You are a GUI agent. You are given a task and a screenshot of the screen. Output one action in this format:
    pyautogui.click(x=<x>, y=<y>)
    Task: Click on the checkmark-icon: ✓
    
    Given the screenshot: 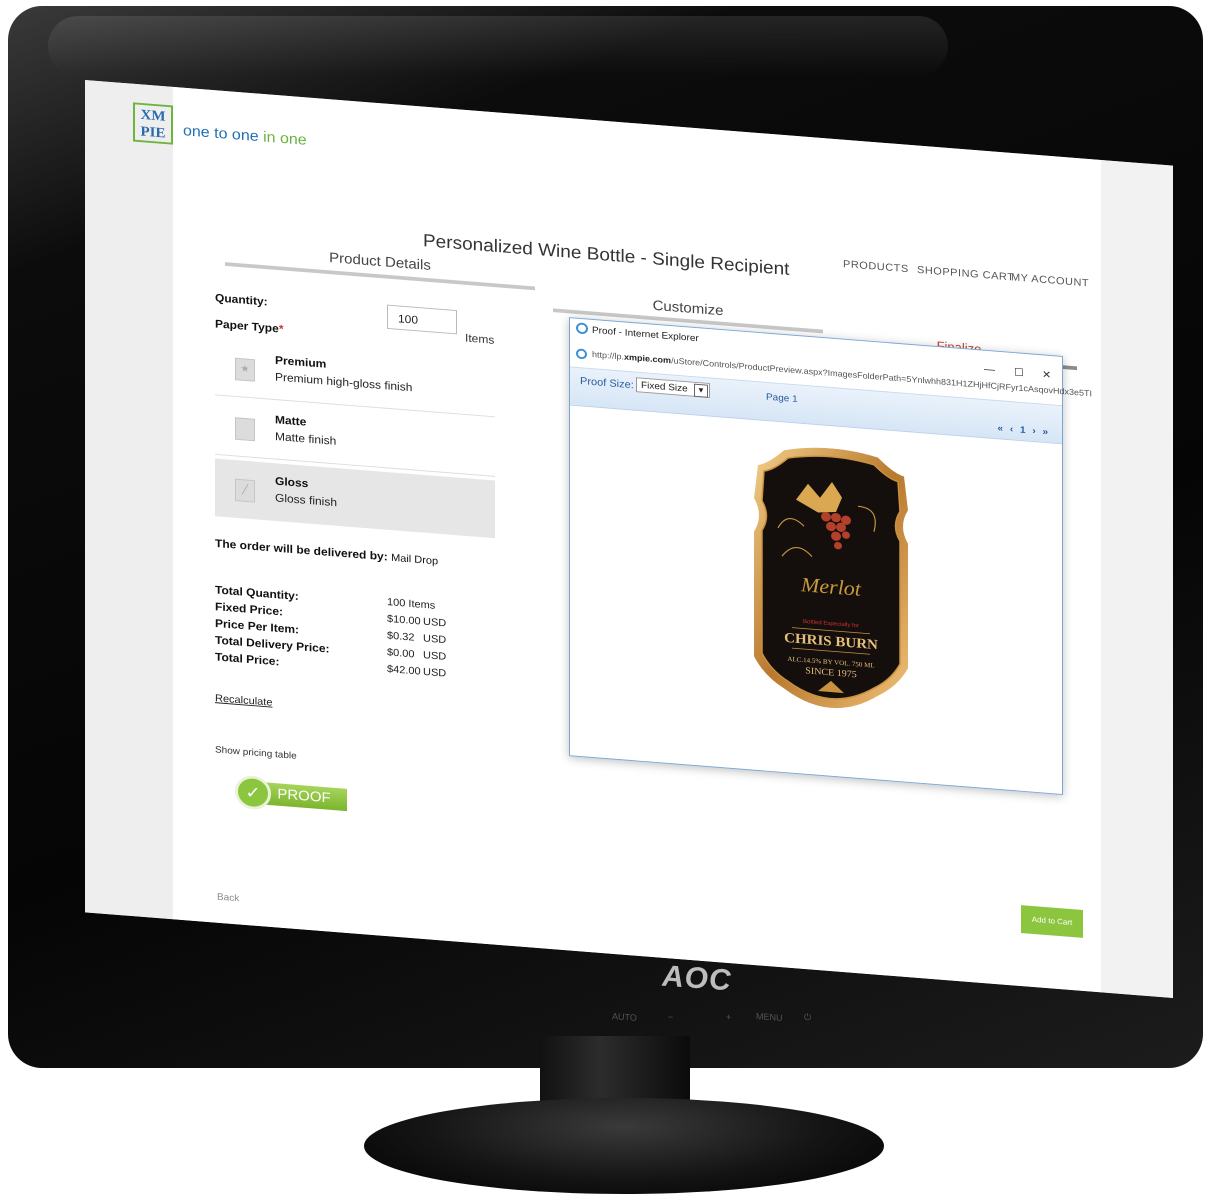 What is the action you would take?
    pyautogui.click(x=253, y=792)
    